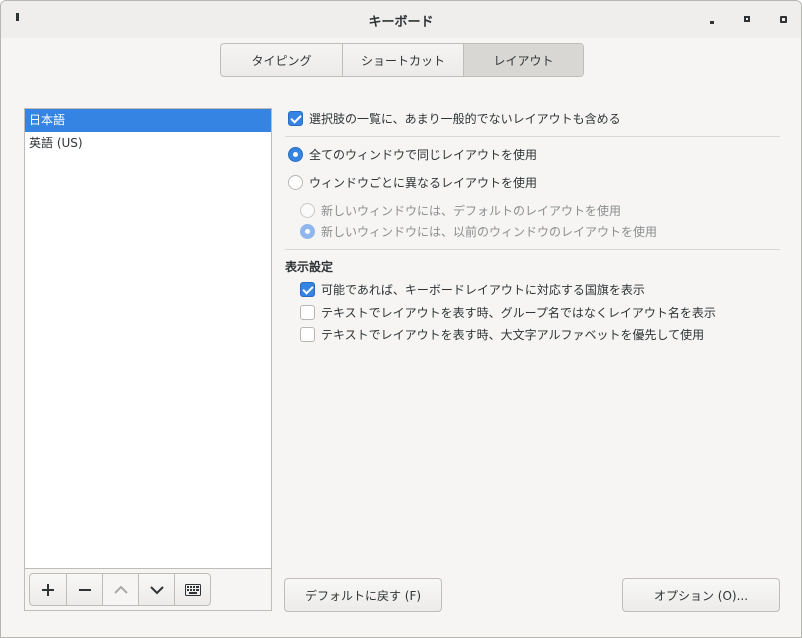  What do you see at coordinates (309, 267) in the screenshot?
I see `display-settings-heading: 表示設定` at bounding box center [309, 267].